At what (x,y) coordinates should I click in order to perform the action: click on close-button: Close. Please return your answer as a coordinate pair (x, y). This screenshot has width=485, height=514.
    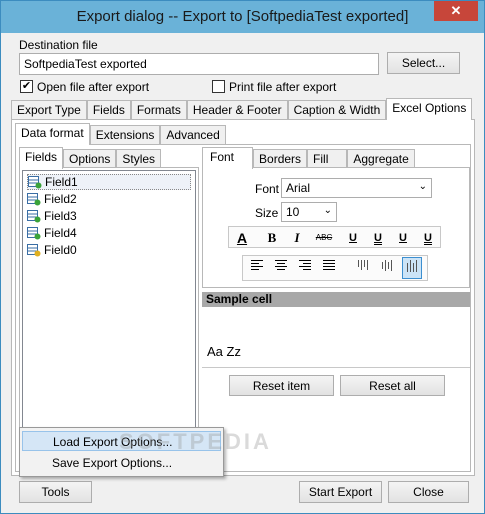
    Looking at the image, I should click on (428, 492).